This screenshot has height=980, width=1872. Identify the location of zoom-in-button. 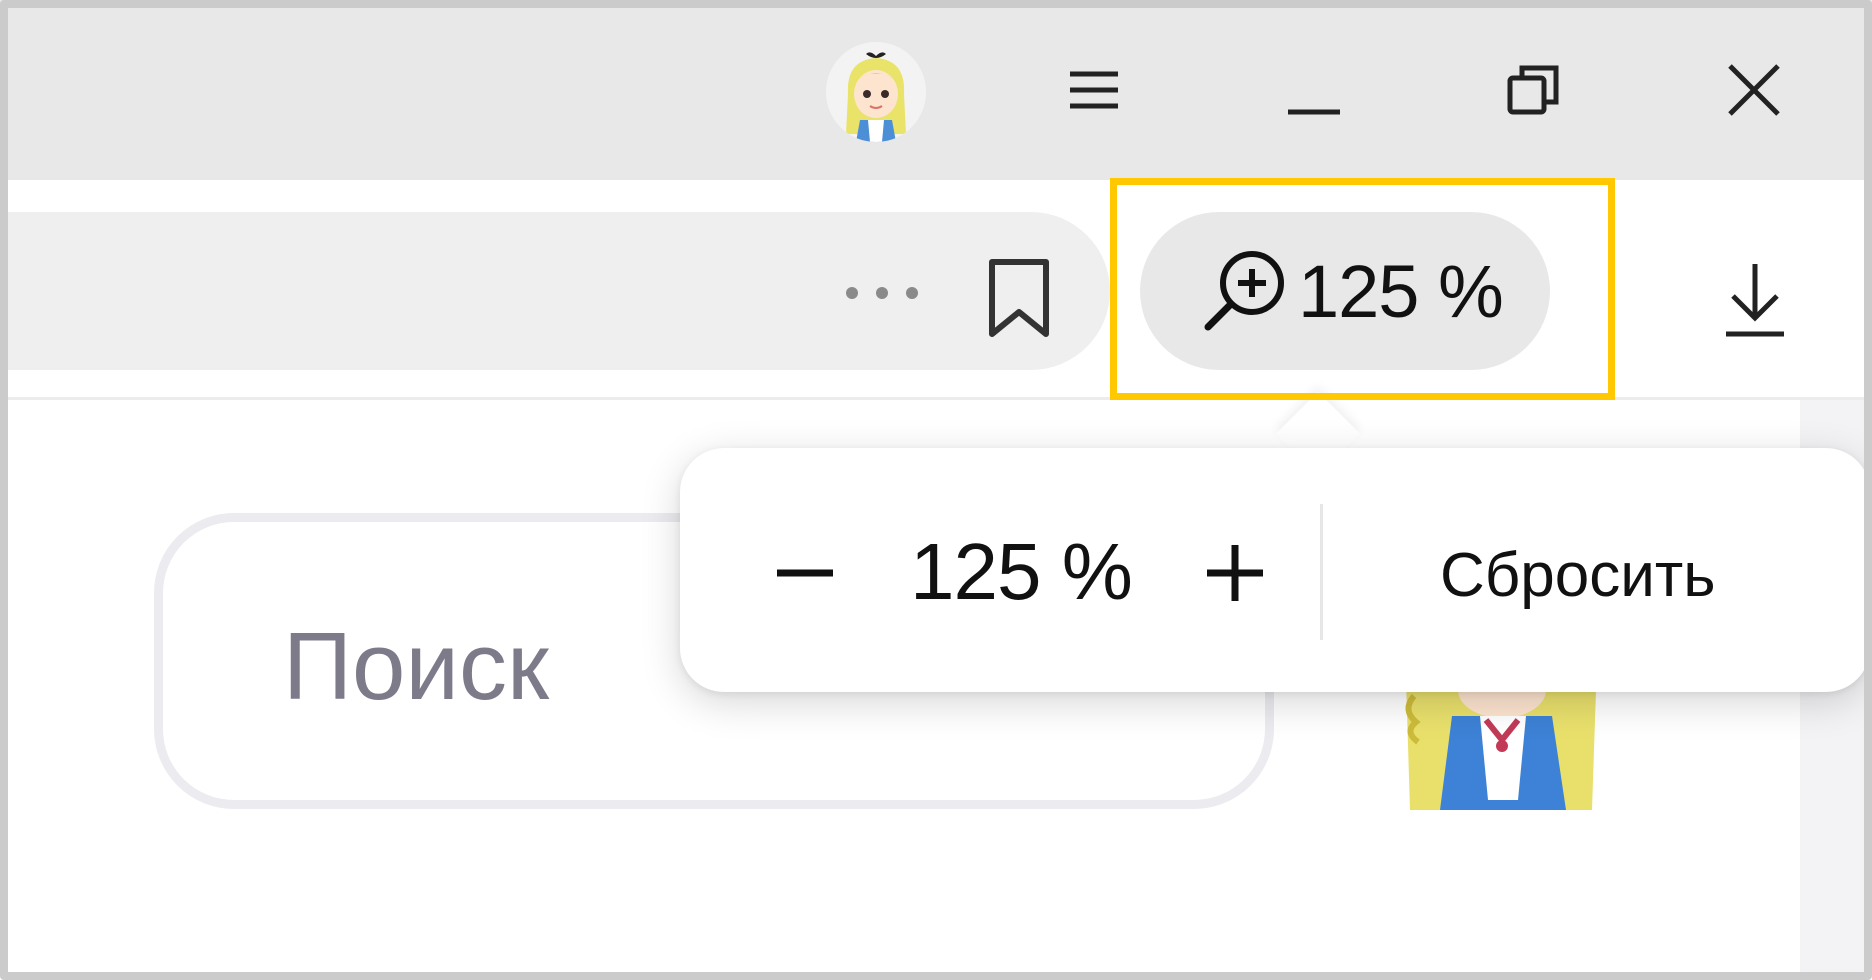
(1235, 573).